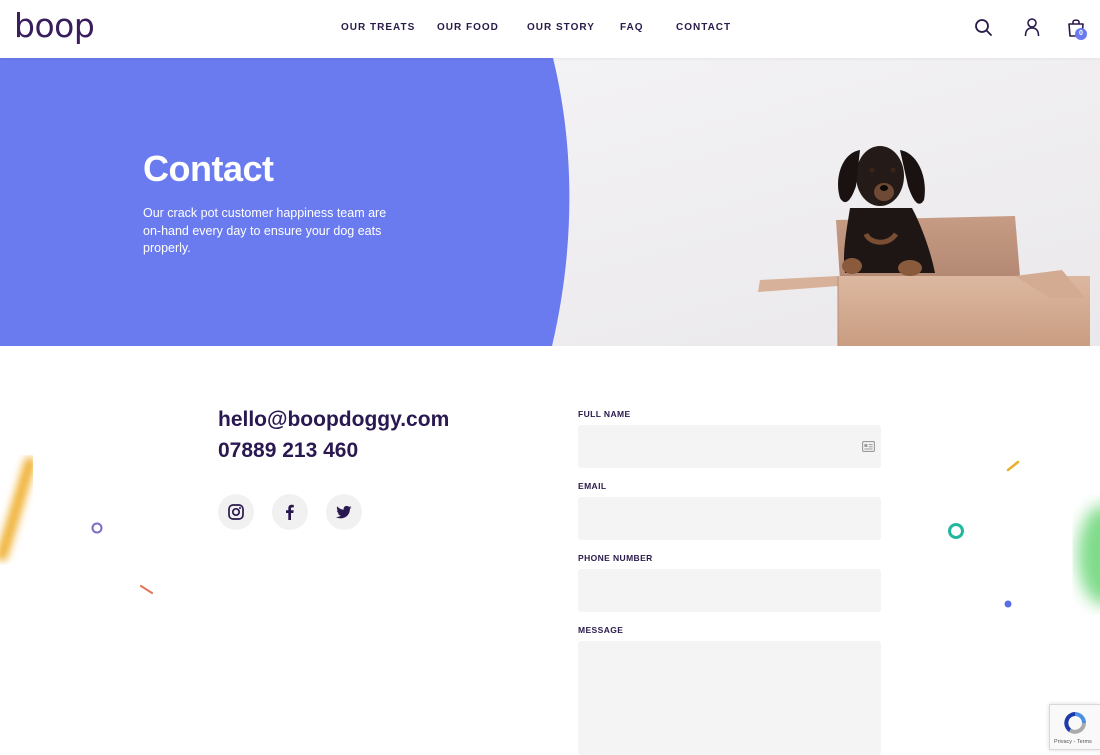 Image resolution: width=1100 pixels, height=755 pixels. Describe the element at coordinates (1008, 604) in the screenshot. I see `blue-dot-decoration` at that location.